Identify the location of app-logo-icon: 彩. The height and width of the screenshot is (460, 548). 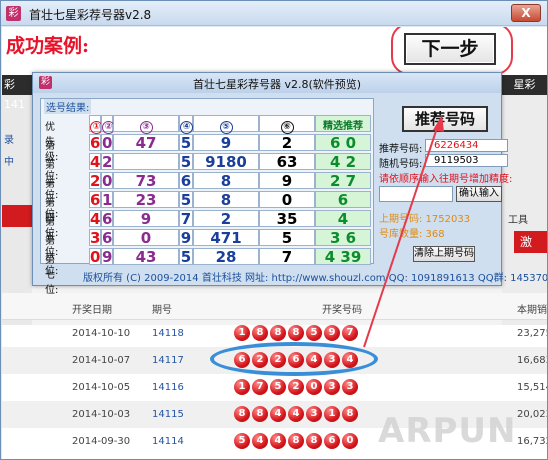
(13, 13).